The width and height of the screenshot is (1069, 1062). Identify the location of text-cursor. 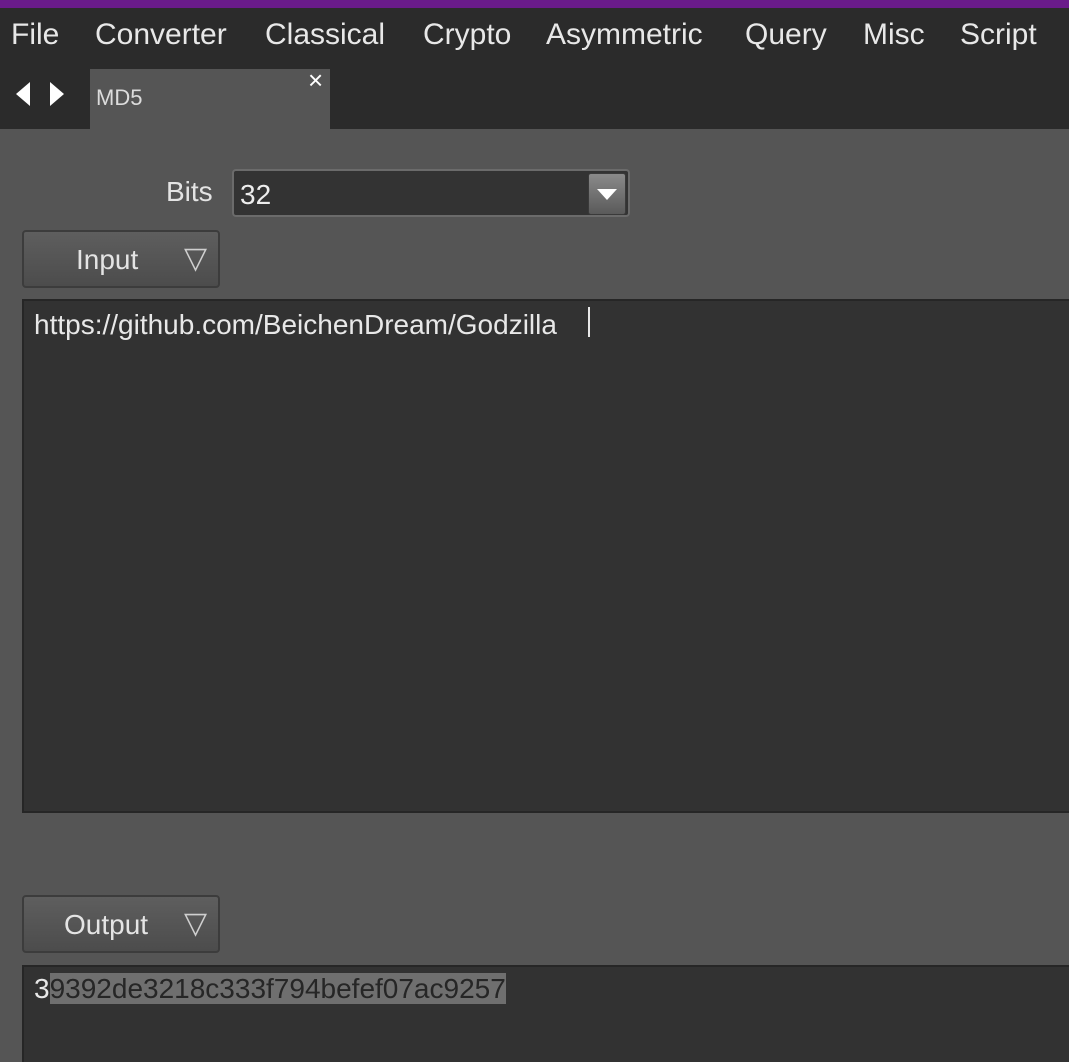
(589, 322).